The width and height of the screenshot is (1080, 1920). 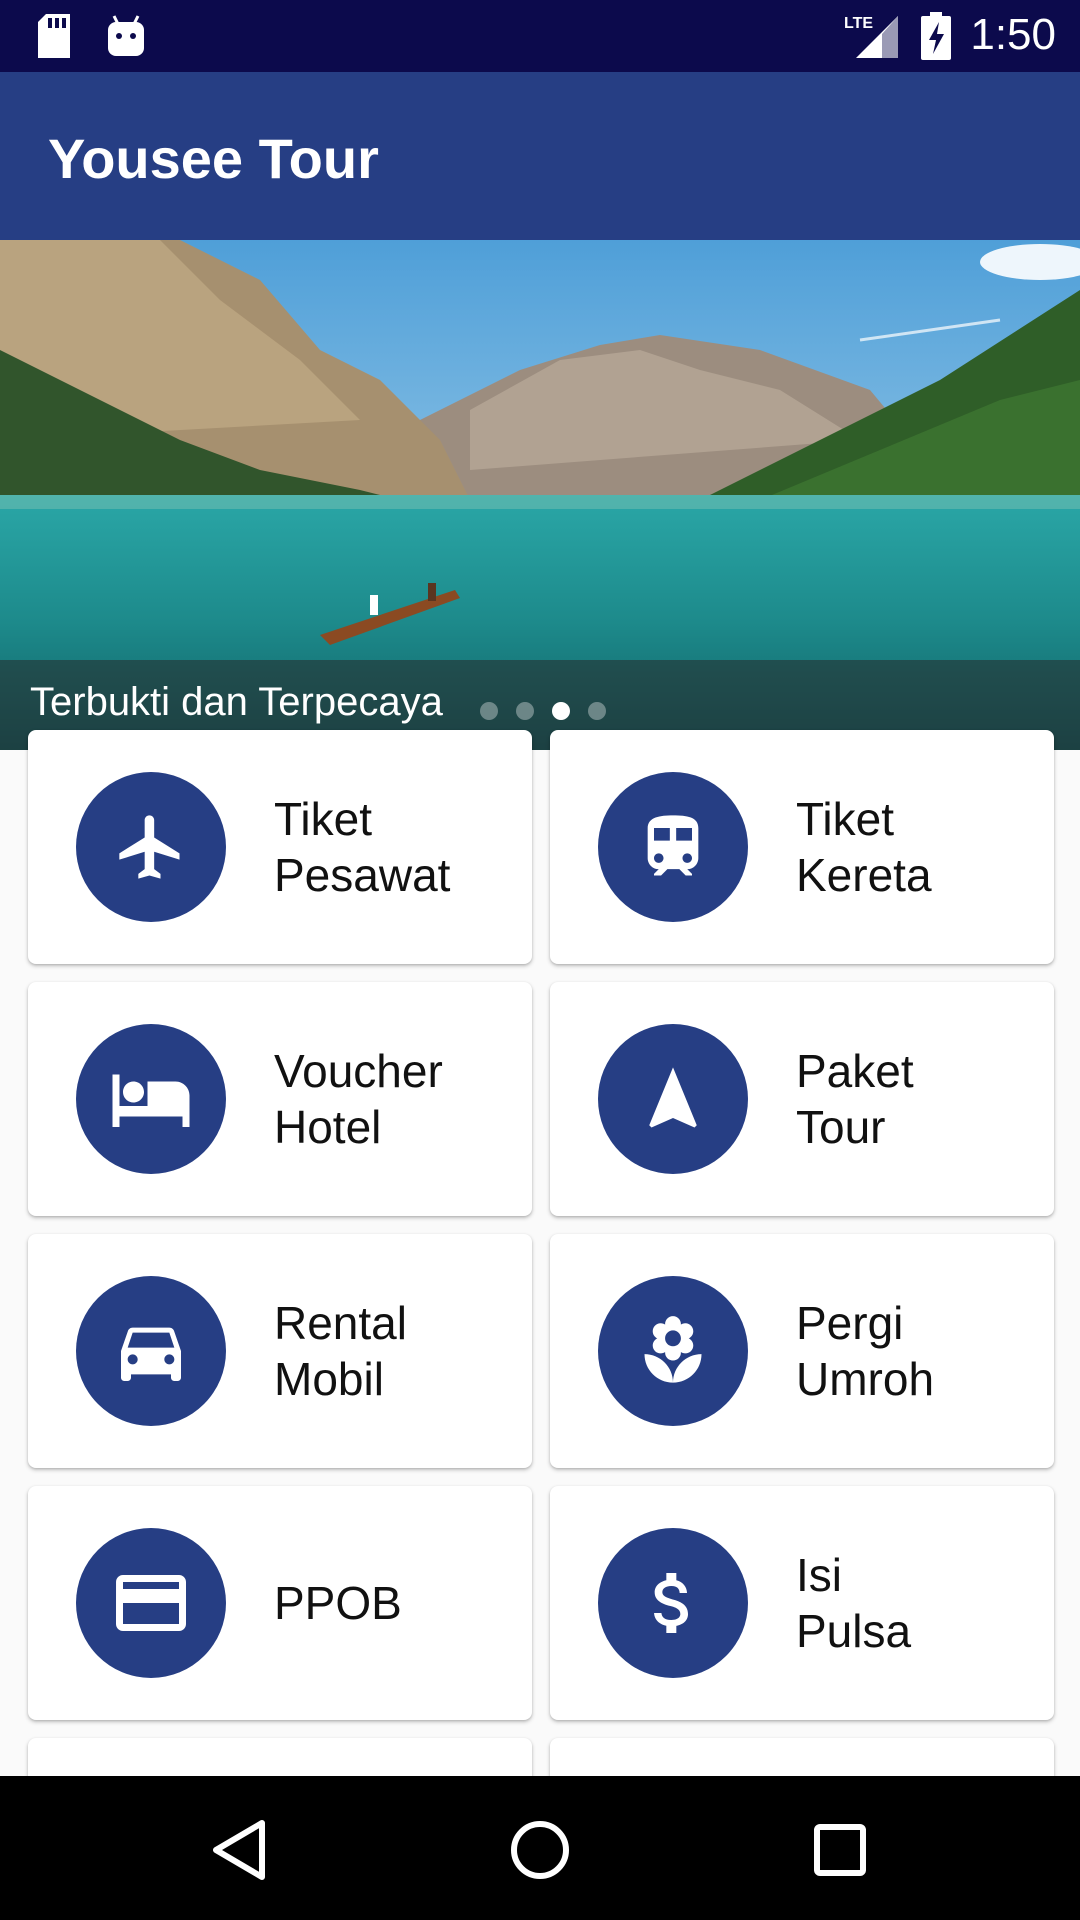 What do you see at coordinates (864, 847) in the screenshot?
I see `menu-label: Tiket Kereta` at bounding box center [864, 847].